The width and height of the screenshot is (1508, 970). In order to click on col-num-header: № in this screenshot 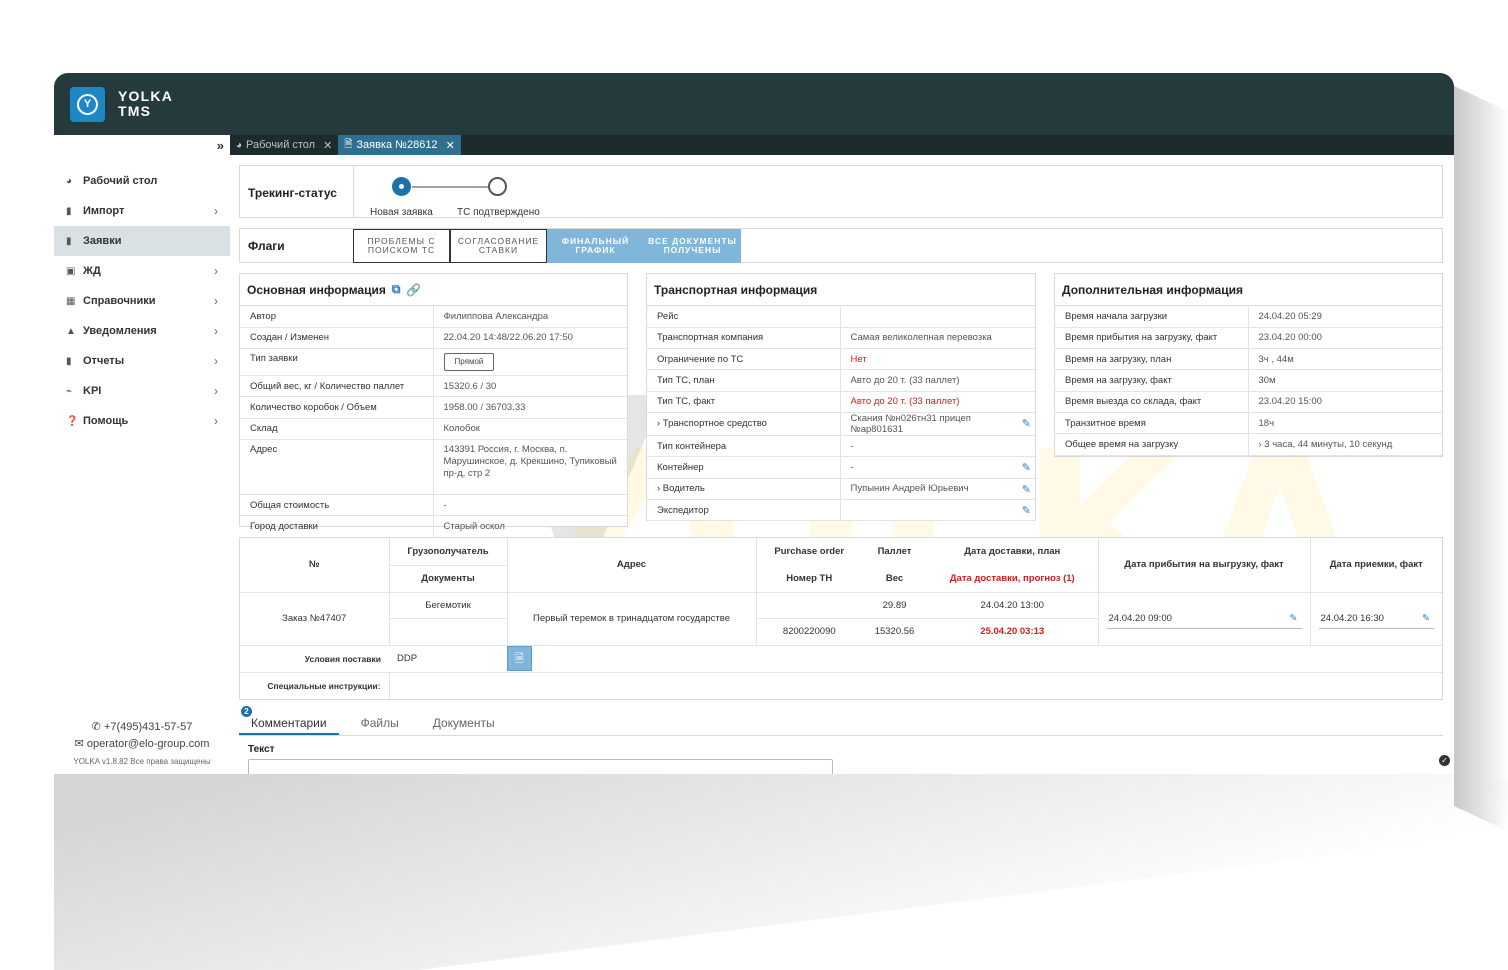, I will do `click(315, 565)`.